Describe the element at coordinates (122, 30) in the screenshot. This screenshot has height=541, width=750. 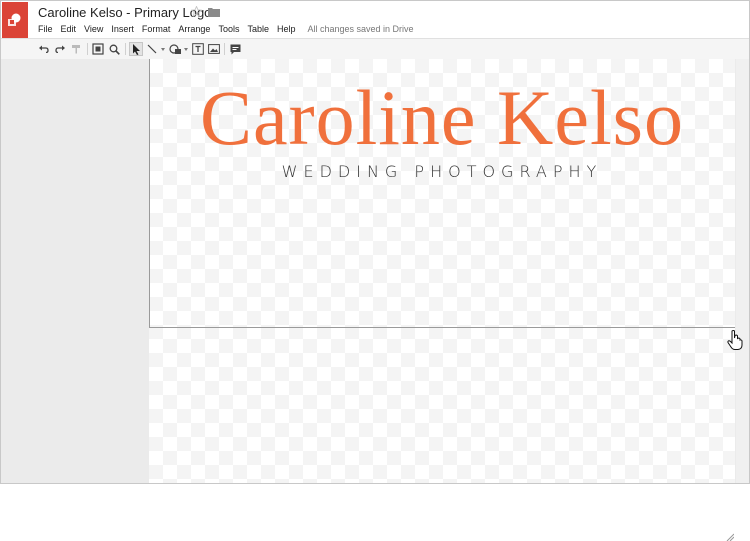
I see `menu-insert: Insert` at that location.